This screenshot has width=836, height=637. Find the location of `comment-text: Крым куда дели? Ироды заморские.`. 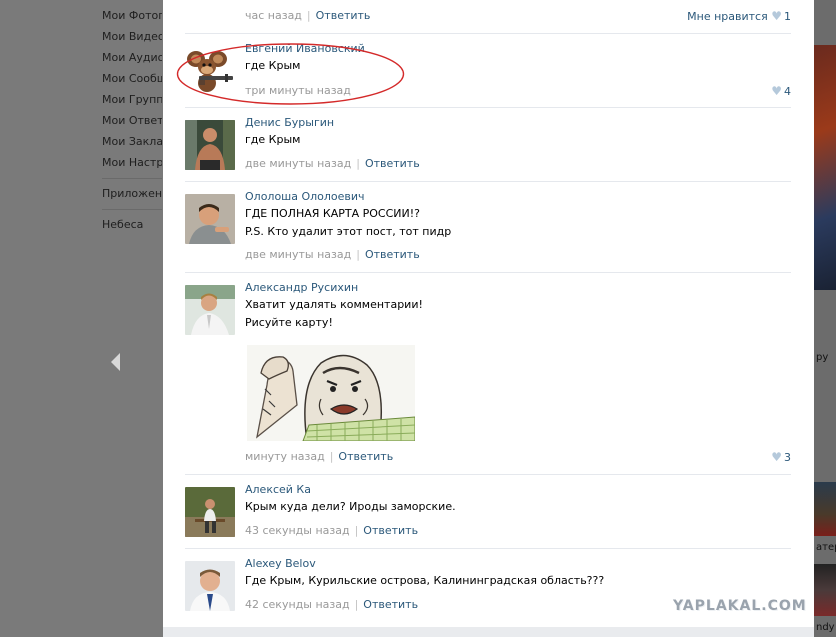

comment-text: Крым куда дели? Ироды заморские. is located at coordinates (350, 506).